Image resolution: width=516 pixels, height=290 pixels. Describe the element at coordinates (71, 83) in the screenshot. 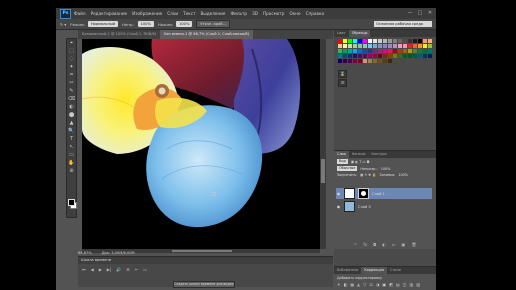

I see `slice-tool-icon: ✂` at that location.